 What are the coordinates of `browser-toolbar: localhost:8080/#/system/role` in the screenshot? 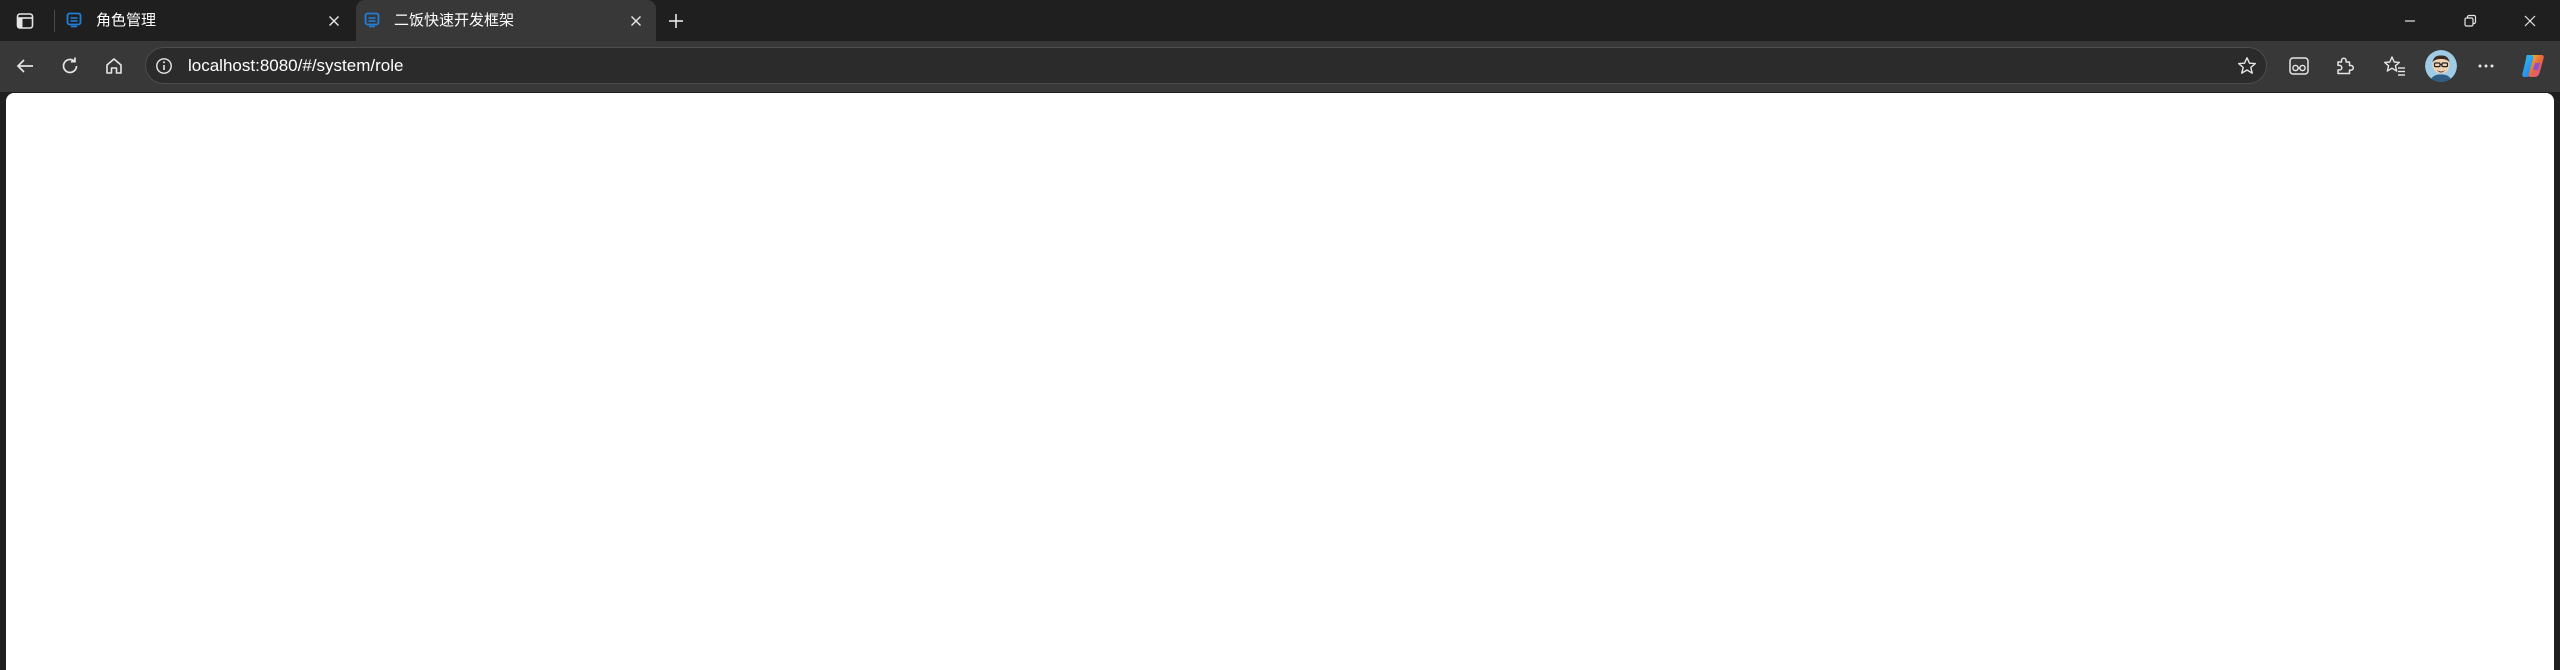 It's located at (1280, 66).